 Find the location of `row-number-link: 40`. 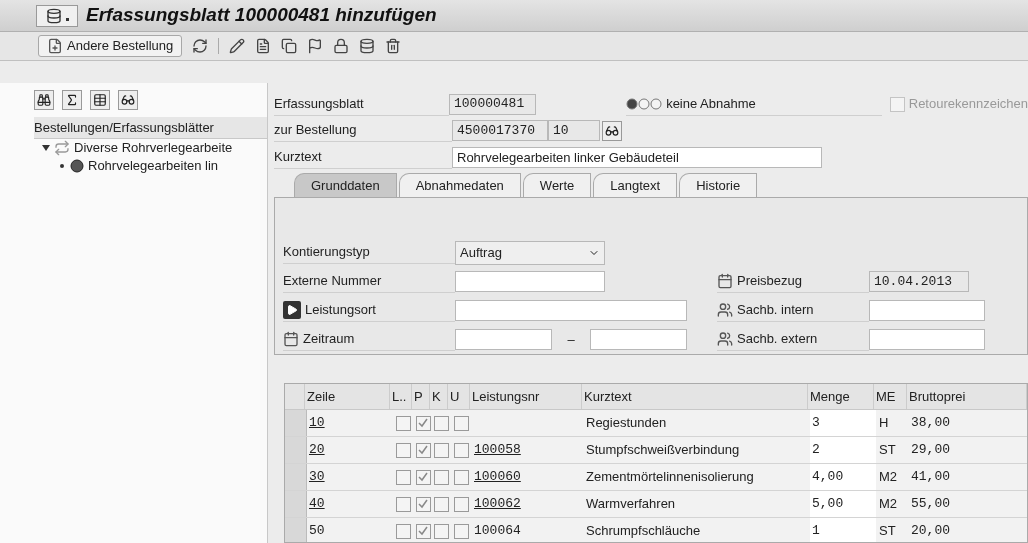

row-number-link: 40 is located at coordinates (317, 504).